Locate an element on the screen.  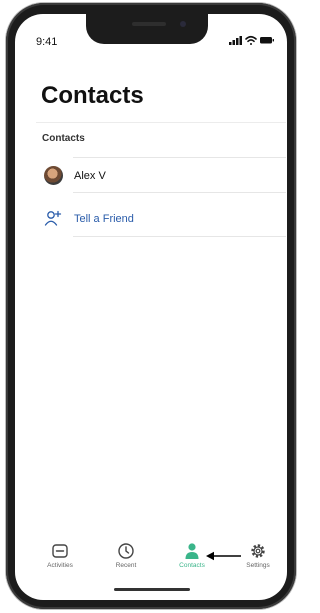
status-icons is located at coordinates (251, 40).